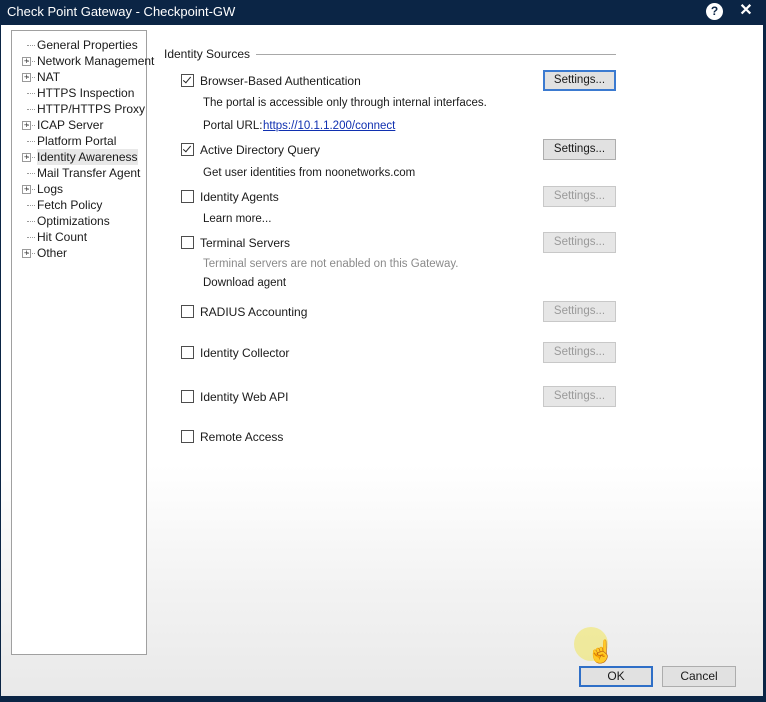 The height and width of the screenshot is (702, 766). I want to click on tree-item-https-inspection: HTTPS Inspection, so click(78, 93).